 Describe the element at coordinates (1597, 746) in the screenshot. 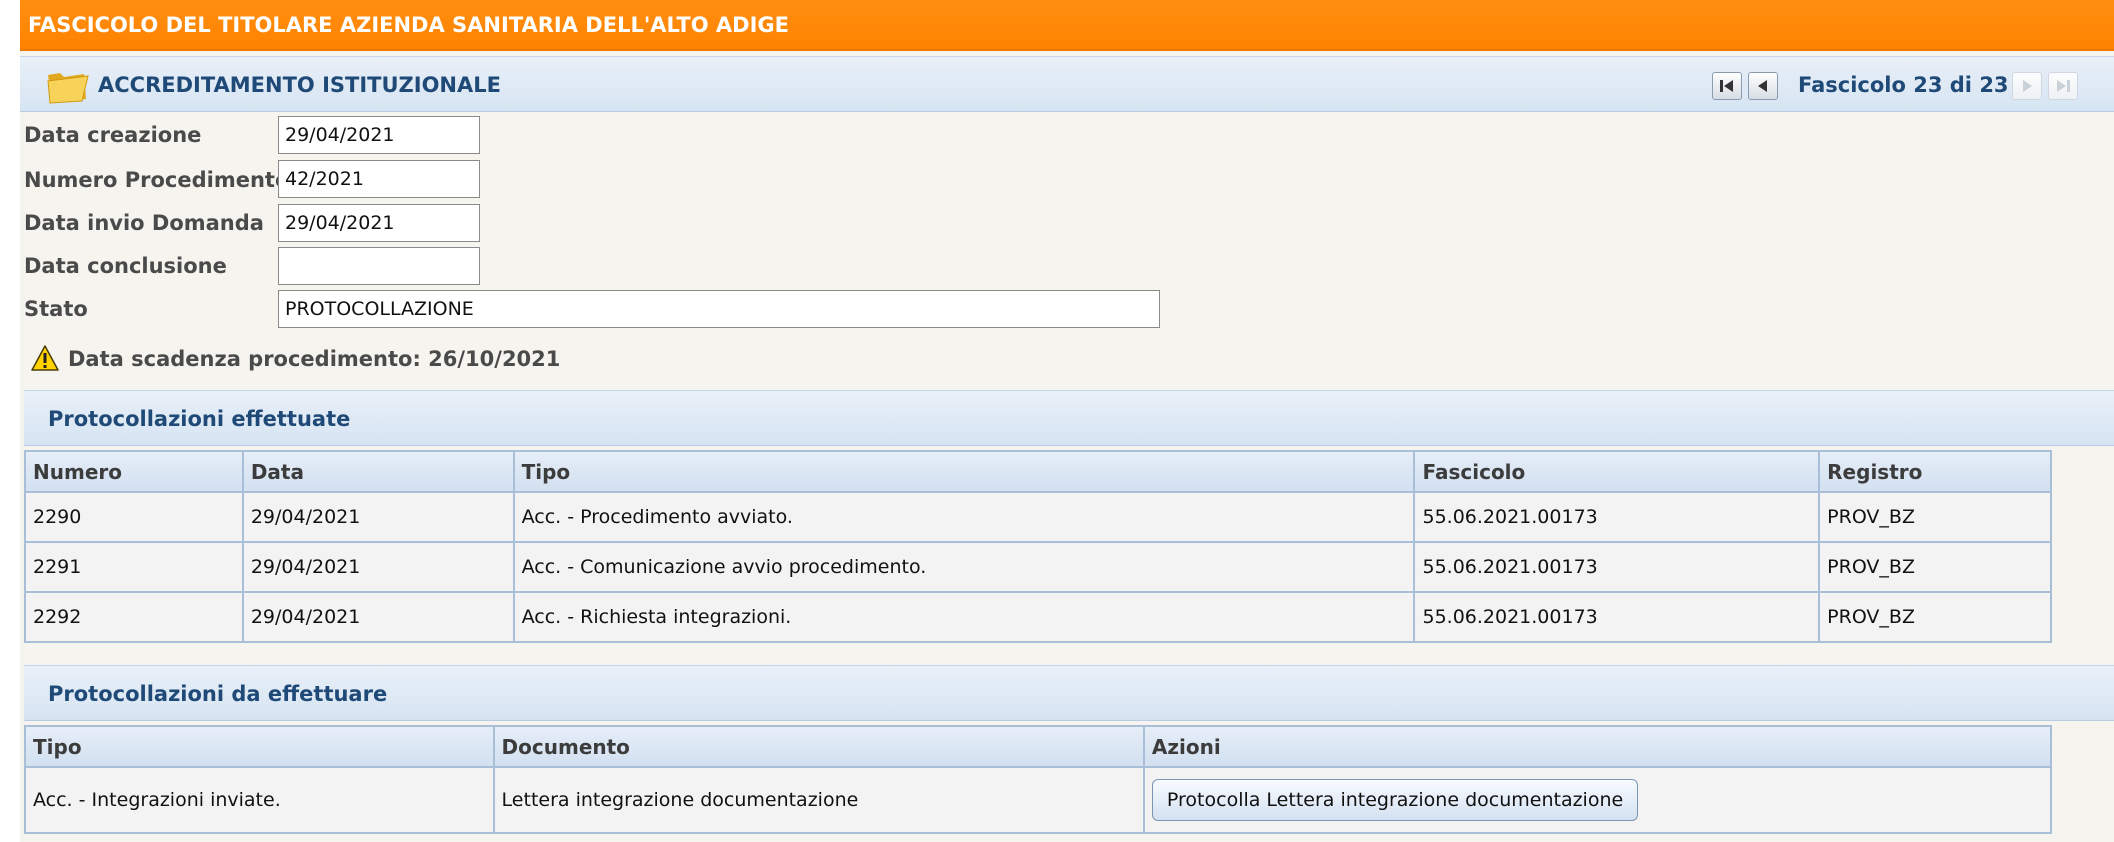

I see `column-header-azioni: Azioni` at that location.